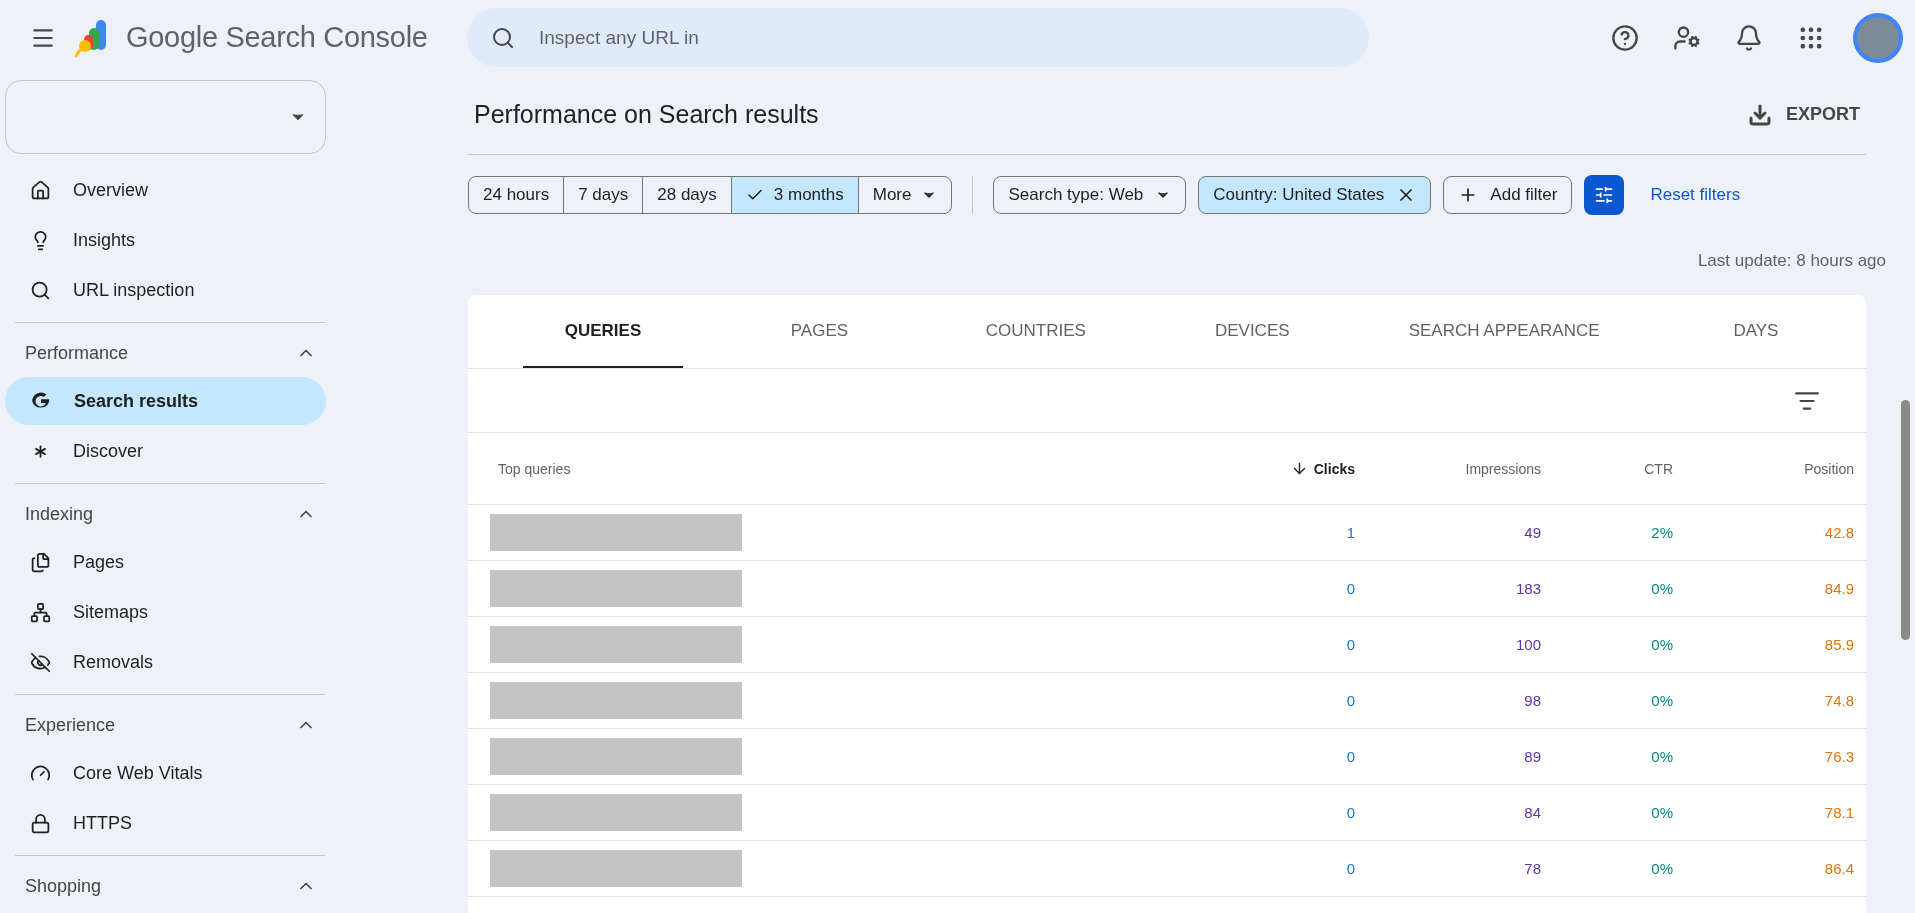 Image resolution: width=1915 pixels, height=913 pixels. Describe the element at coordinates (819, 331) in the screenshot. I see `tab: PAGES` at that location.